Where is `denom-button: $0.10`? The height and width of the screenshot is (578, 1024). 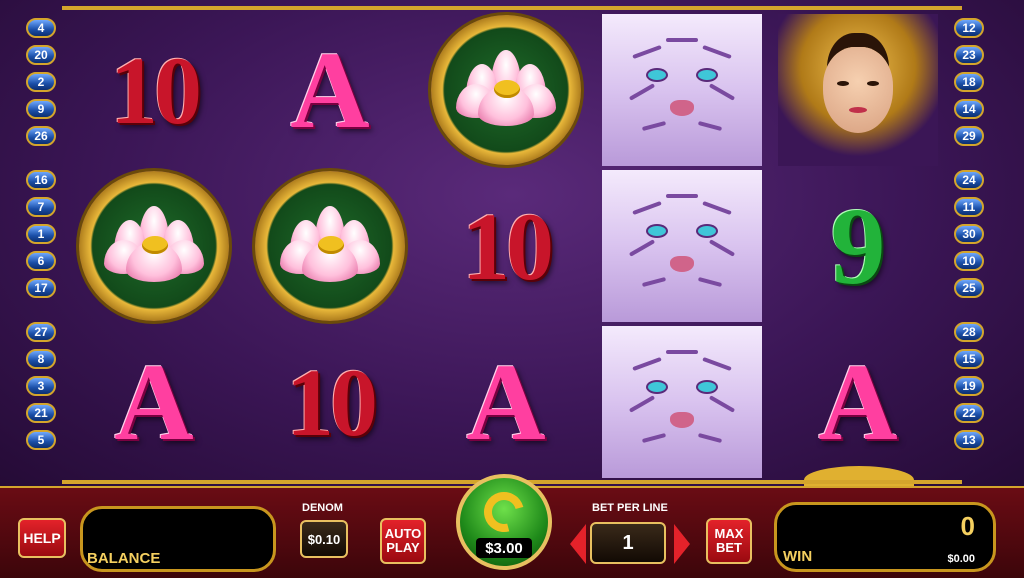 denom-button: $0.10 is located at coordinates (324, 539).